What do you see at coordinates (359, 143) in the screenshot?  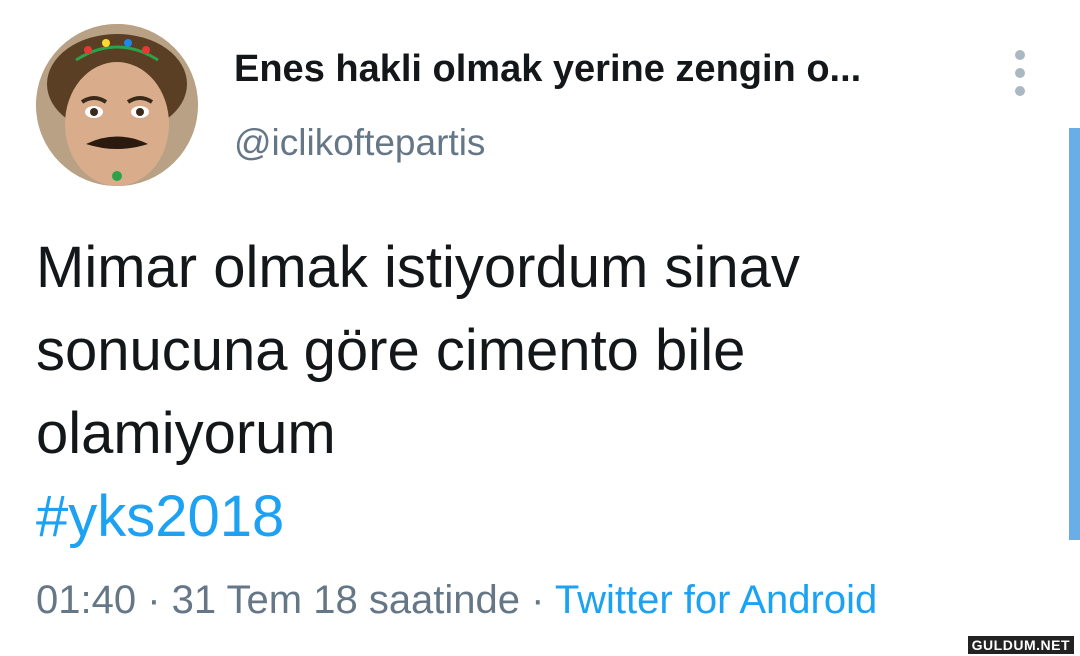 I see `author-handle: @iclikoftepartis` at bounding box center [359, 143].